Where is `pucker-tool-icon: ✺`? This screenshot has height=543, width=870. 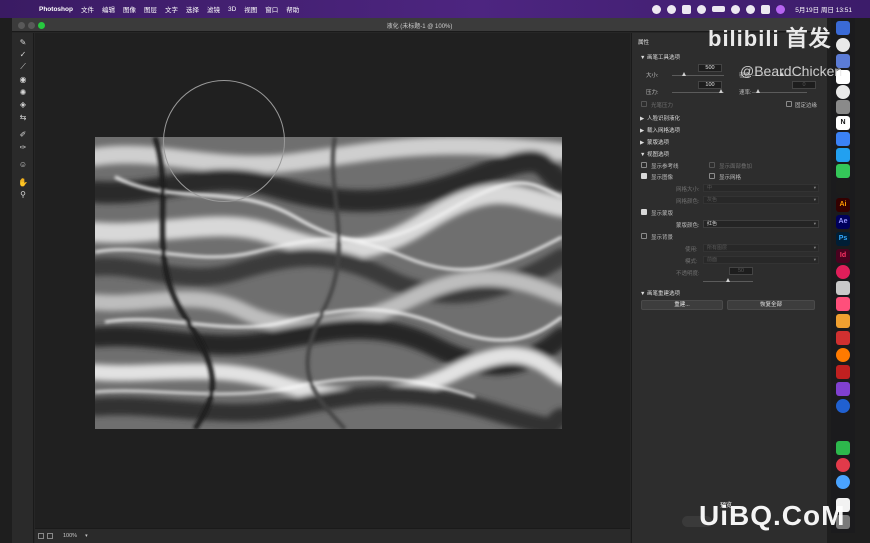 pucker-tool-icon: ✺ is located at coordinates (23, 92).